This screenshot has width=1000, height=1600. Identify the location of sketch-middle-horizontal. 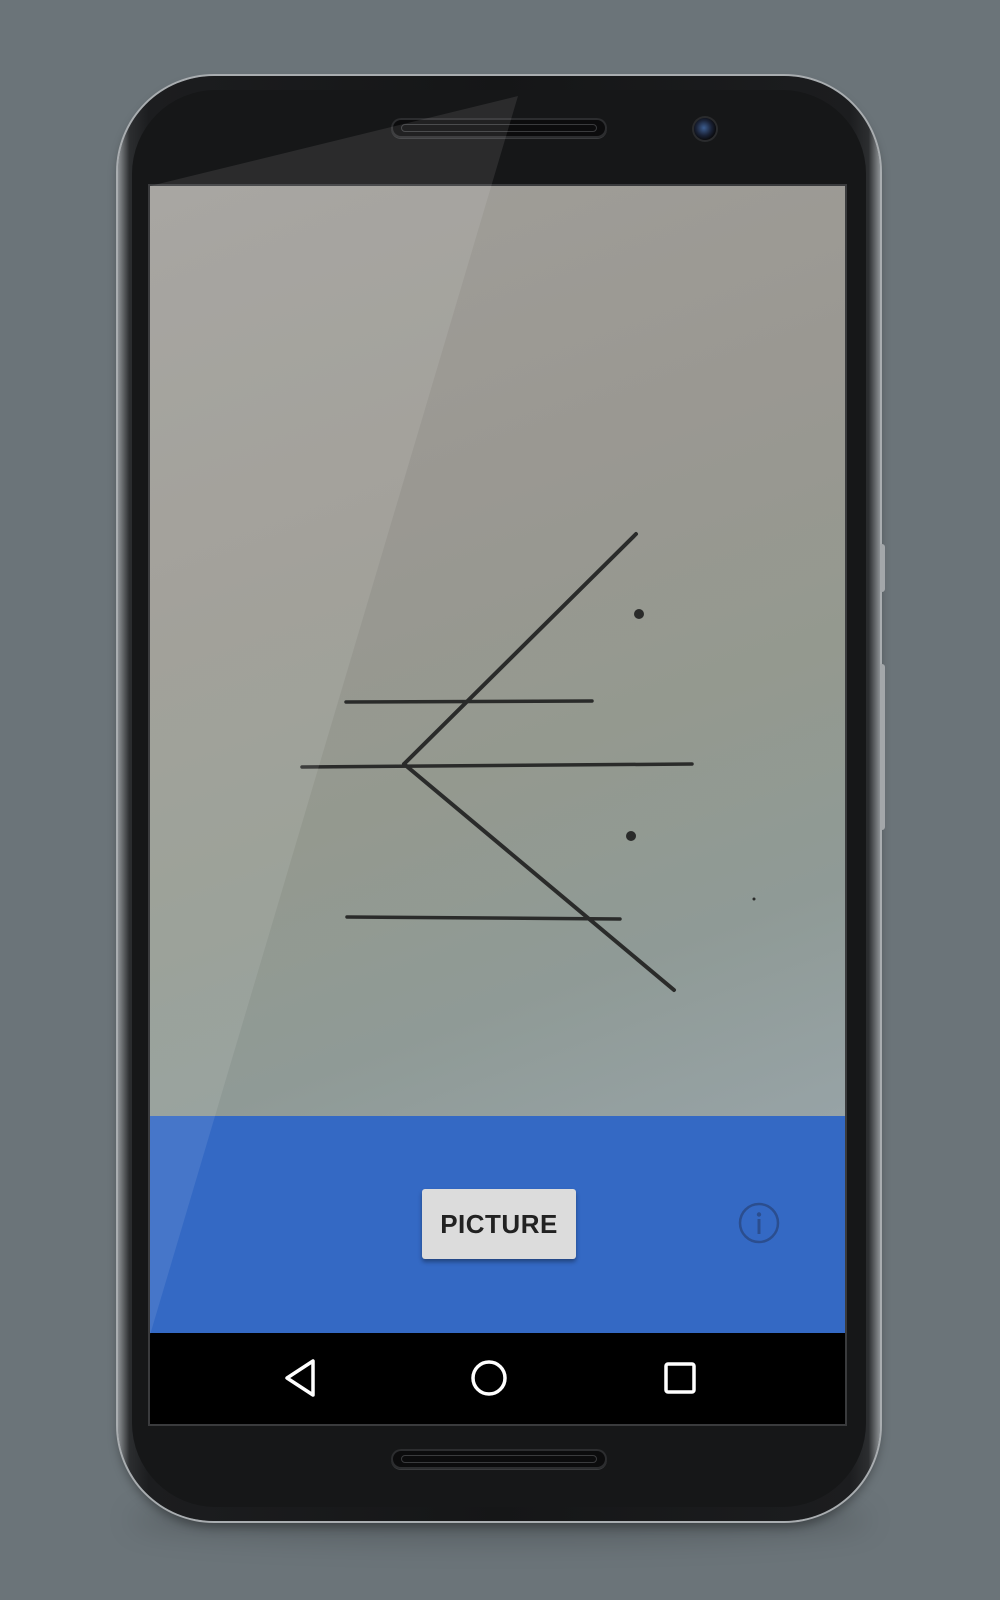
(497, 765).